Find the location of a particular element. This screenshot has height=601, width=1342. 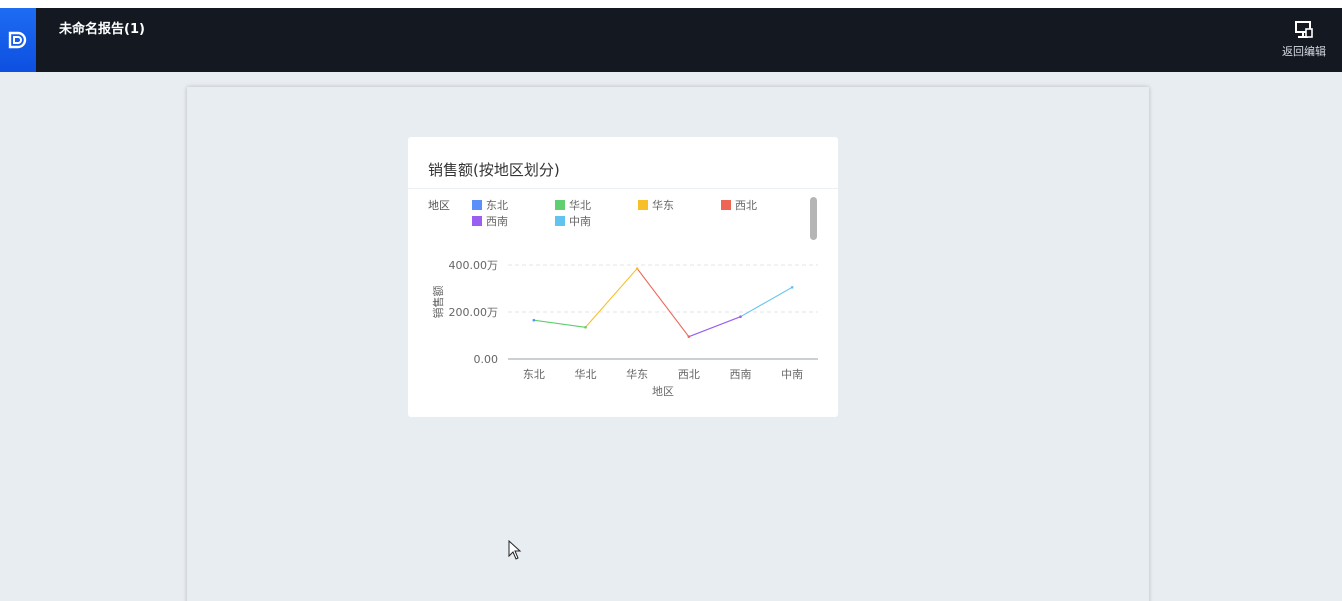

line-chart: 0.00 200.00万 400.00万东北 华北 华东 西北 西南 中南地区 销售额 is located at coordinates (624, 328).